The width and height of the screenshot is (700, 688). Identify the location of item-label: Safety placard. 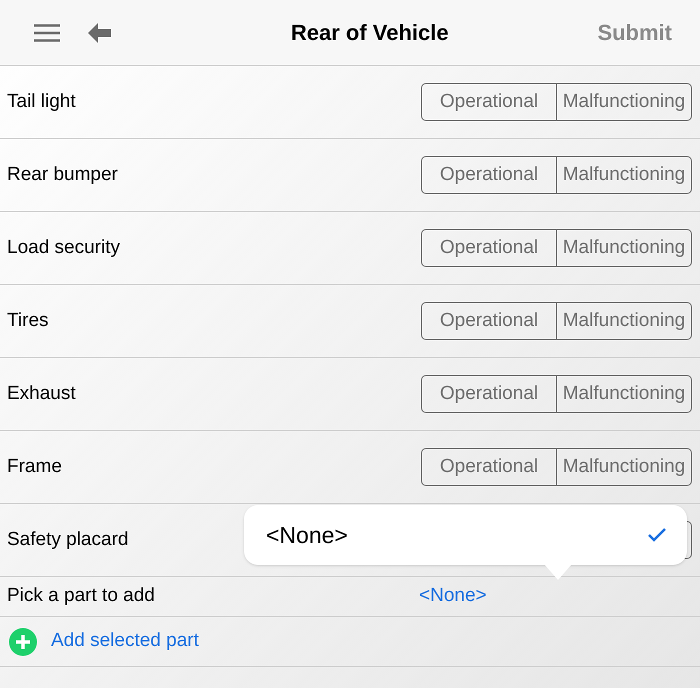
(67, 540).